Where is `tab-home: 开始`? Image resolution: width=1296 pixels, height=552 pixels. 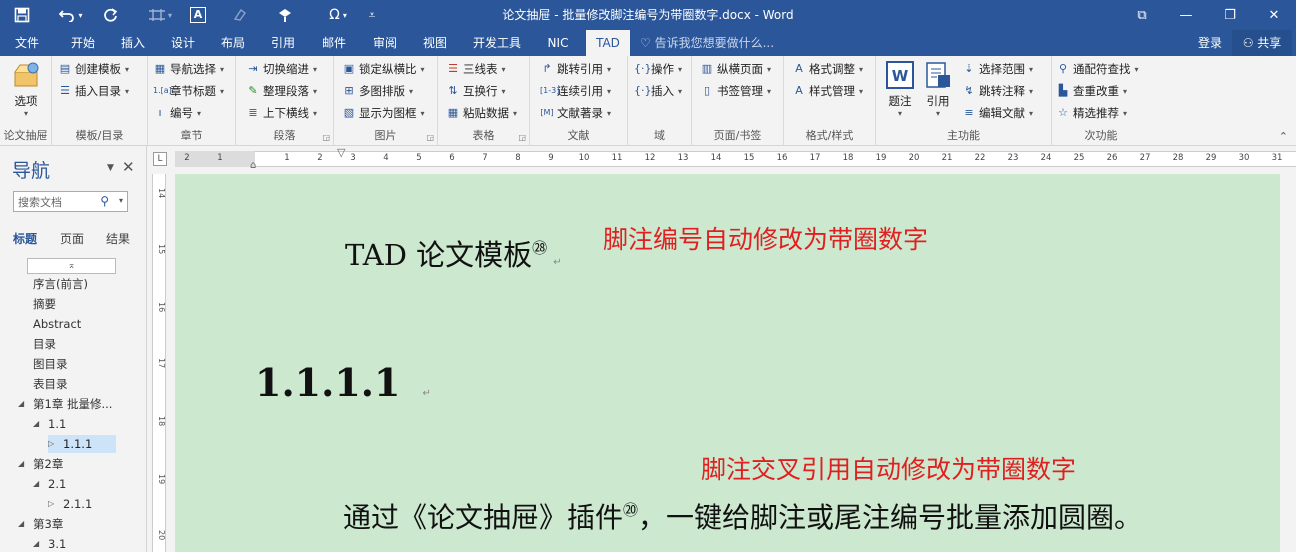
tab-home: 开始 is located at coordinates (83, 43).